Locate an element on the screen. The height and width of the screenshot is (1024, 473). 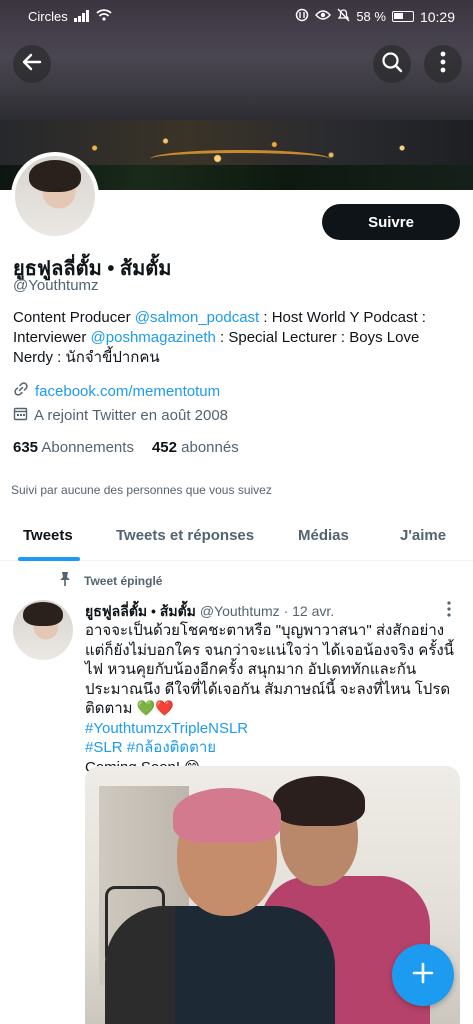
tab-likes: J'aime is located at coordinates (423, 535).